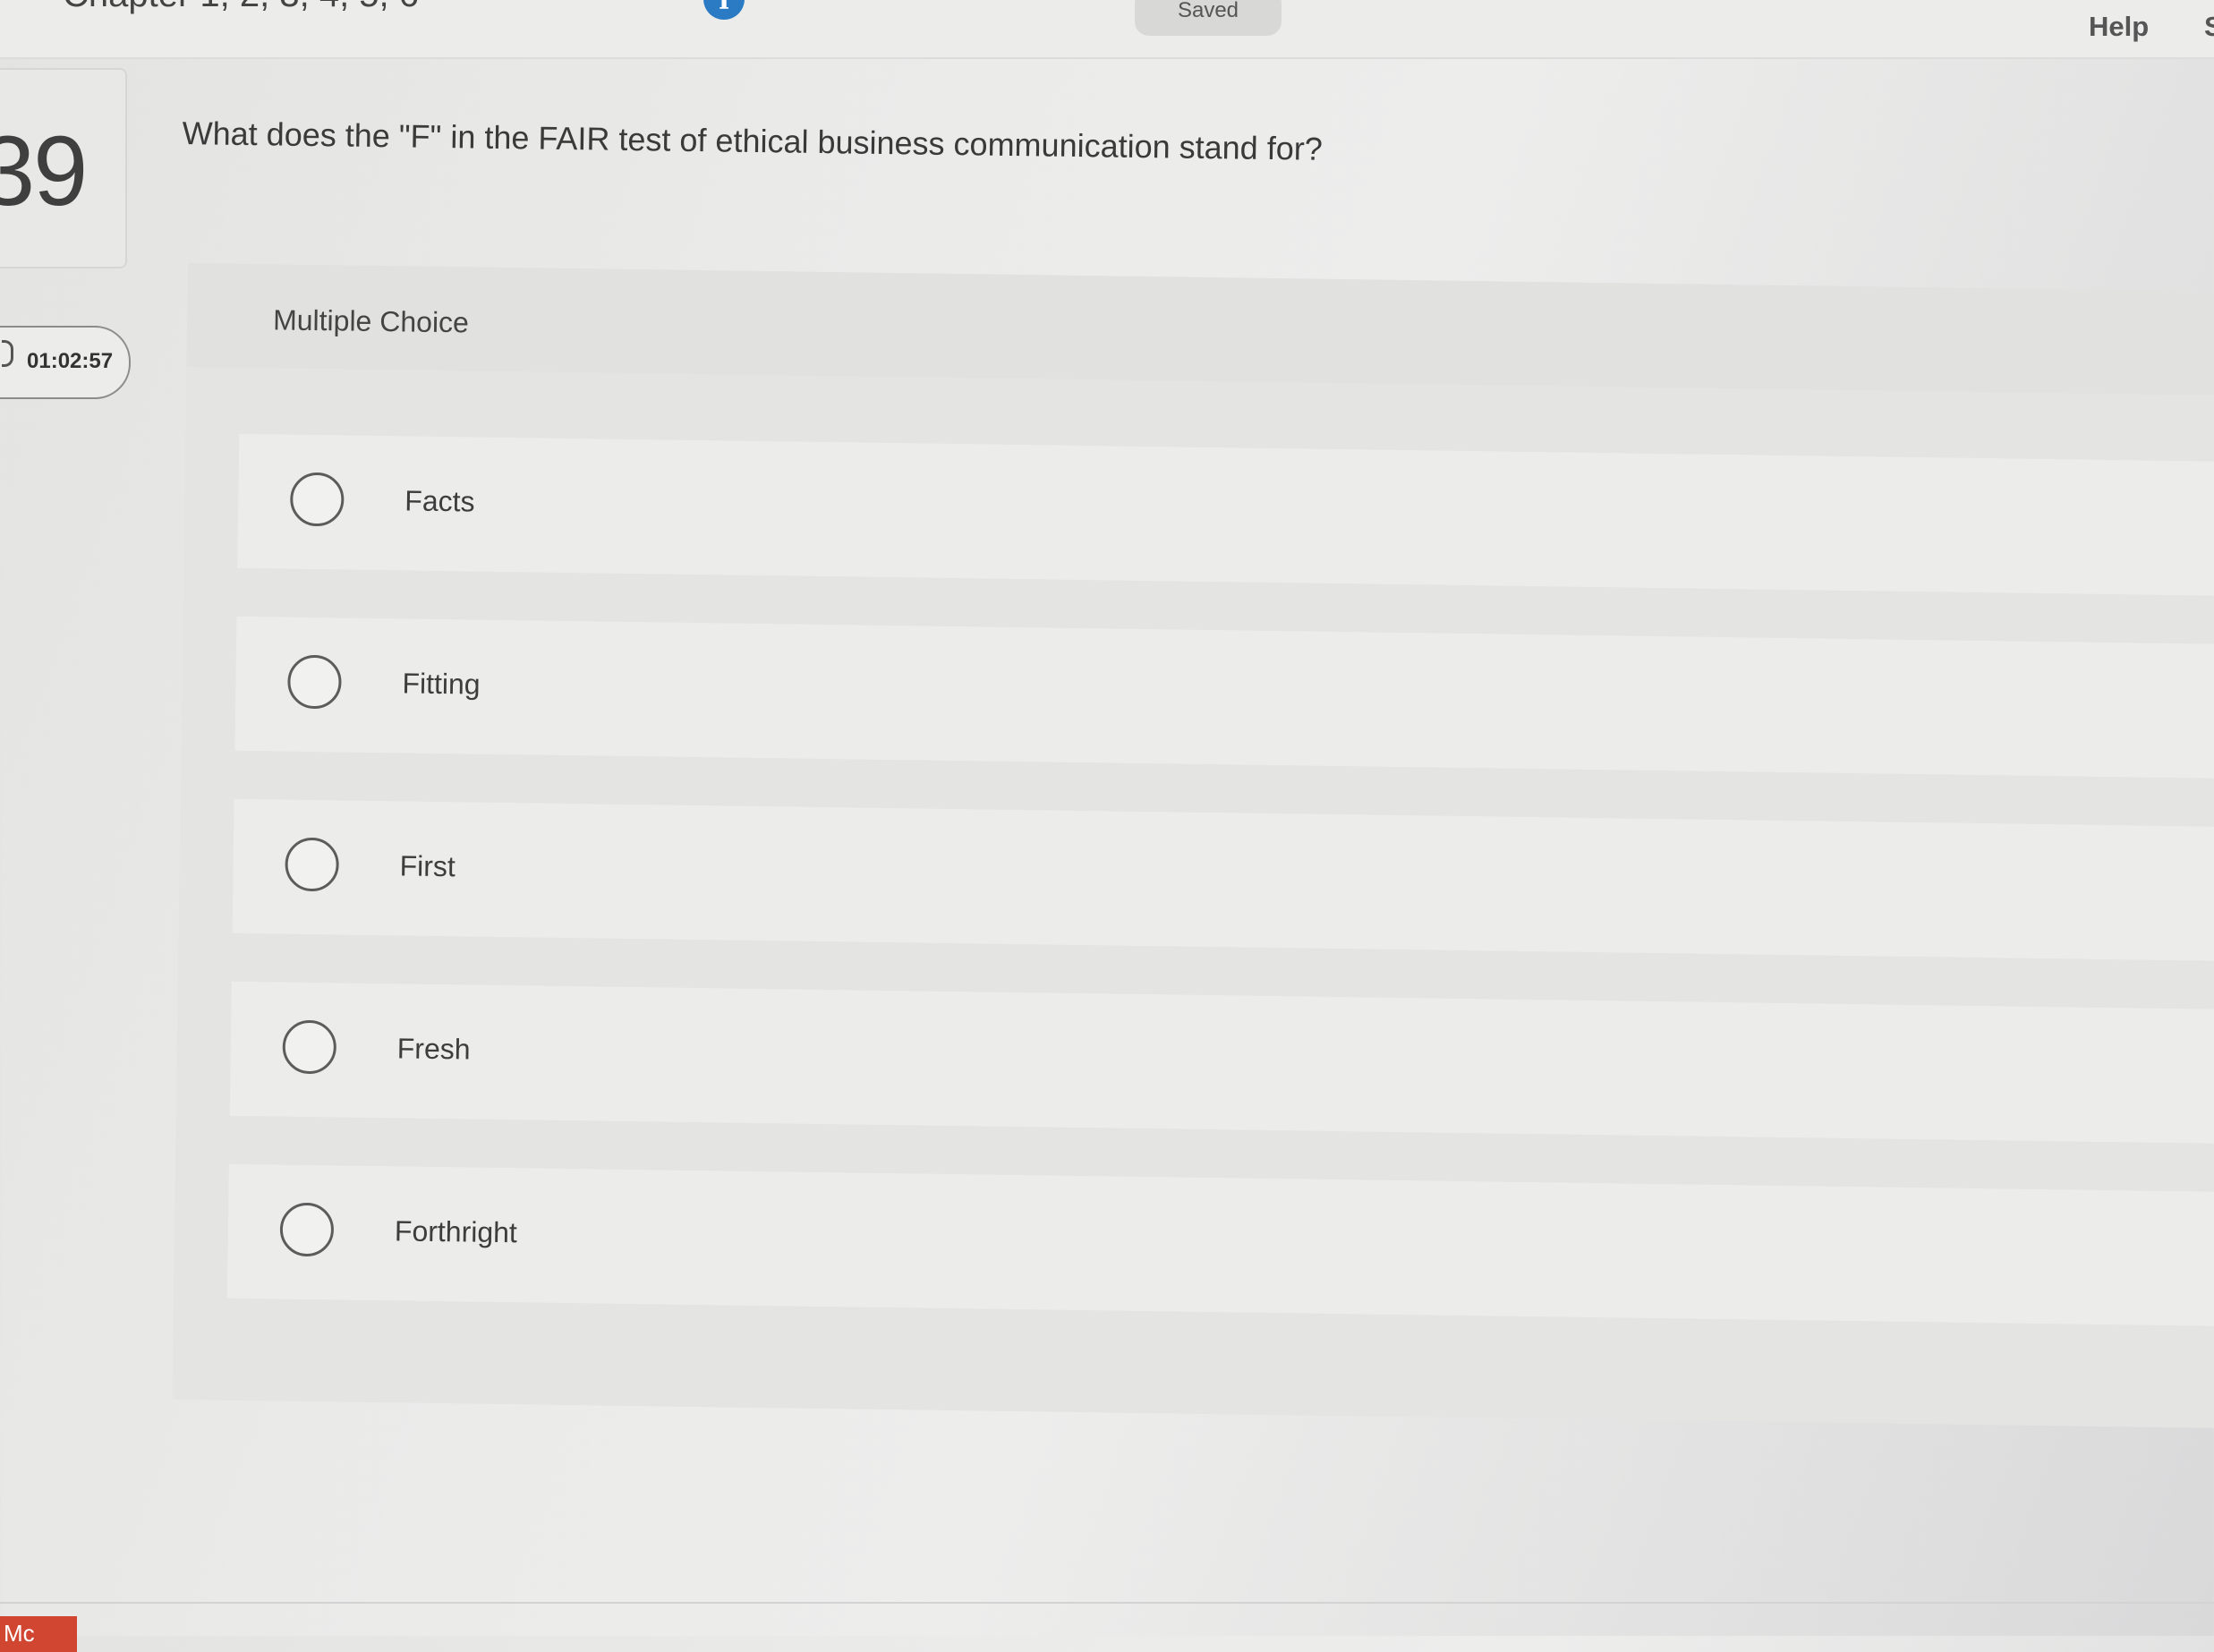 Image resolution: width=2214 pixels, height=1652 pixels. Describe the element at coordinates (434, 1049) in the screenshot. I see `answer-option-label: Fresh` at that location.